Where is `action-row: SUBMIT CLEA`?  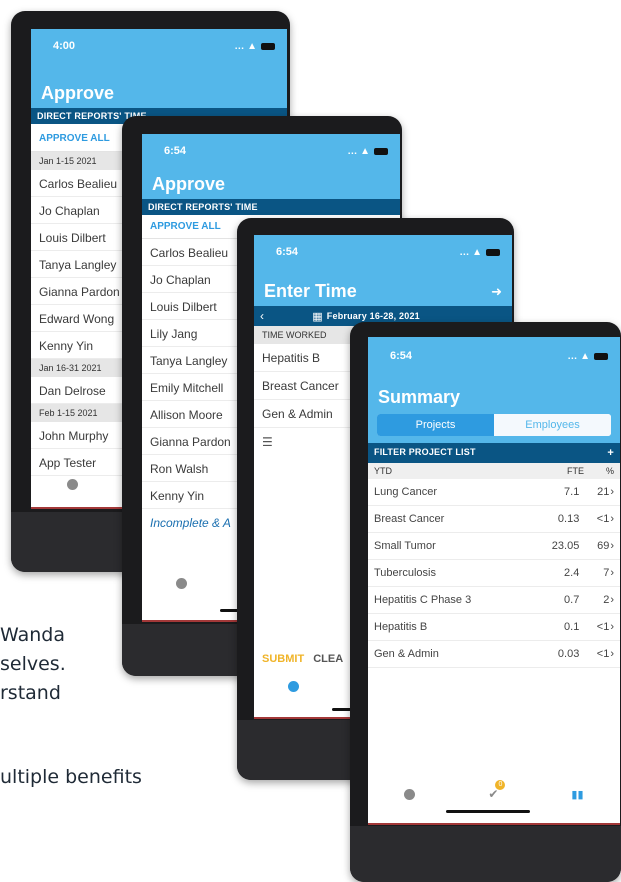
action-row: SUBMIT CLEA is located at coordinates (302, 659).